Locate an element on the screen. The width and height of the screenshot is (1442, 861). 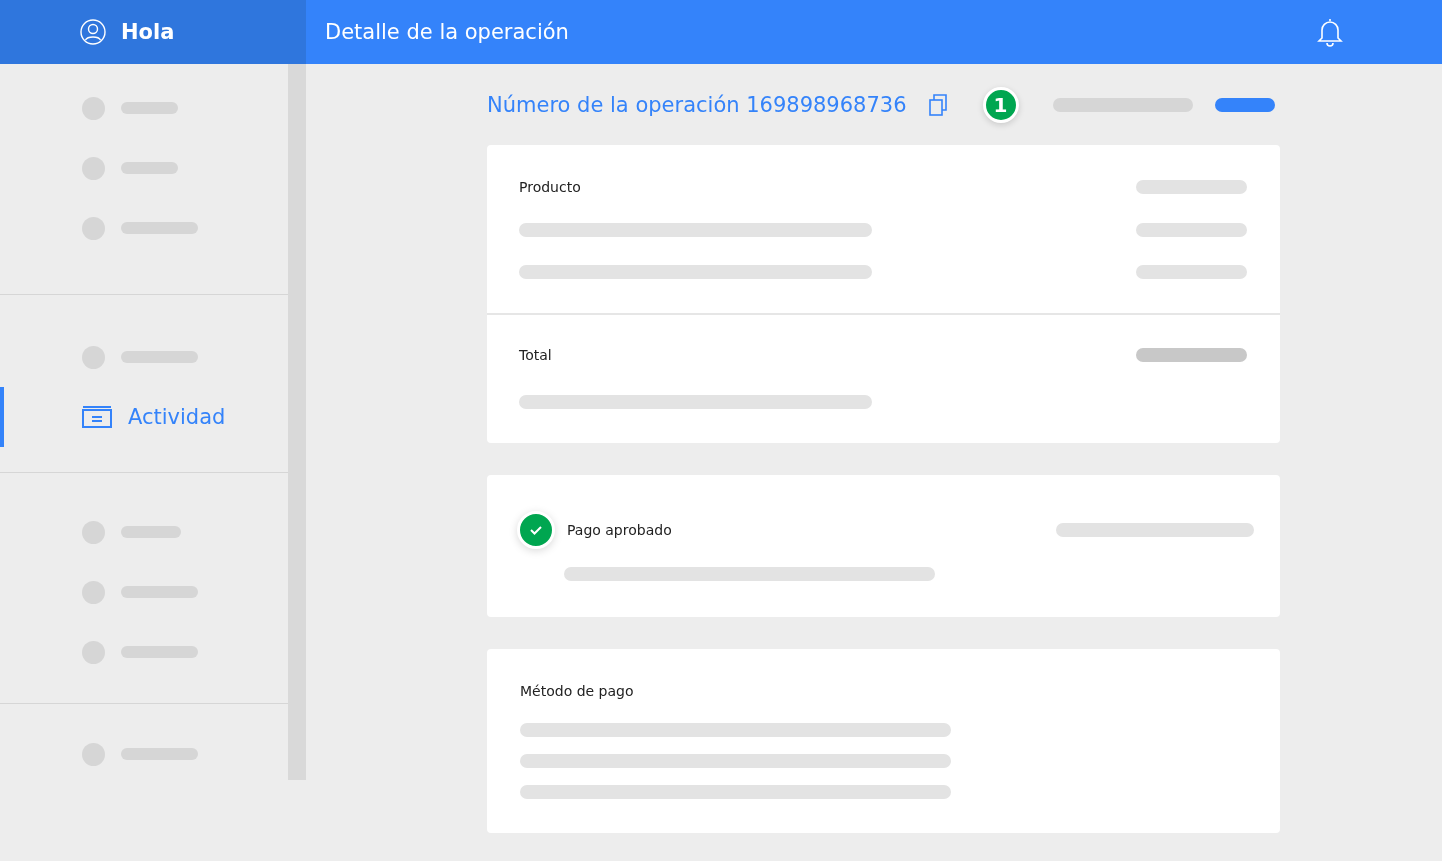
card-icon is located at coordinates (97, 417).